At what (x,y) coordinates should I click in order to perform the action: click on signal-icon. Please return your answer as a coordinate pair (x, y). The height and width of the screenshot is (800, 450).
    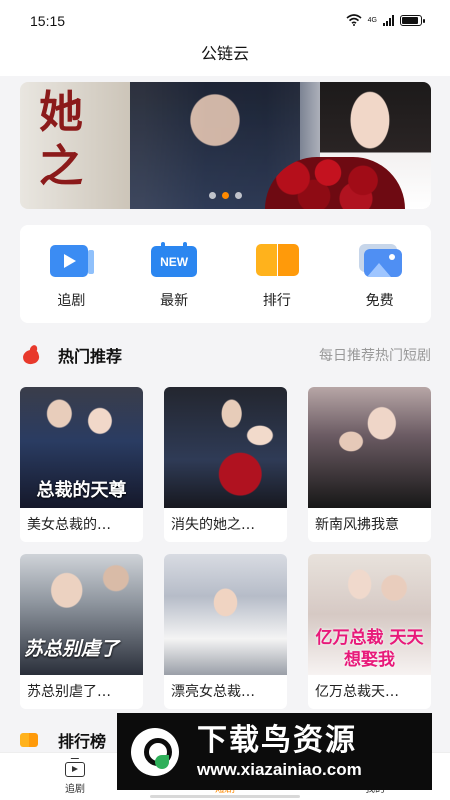
    Looking at the image, I should click on (388, 20).